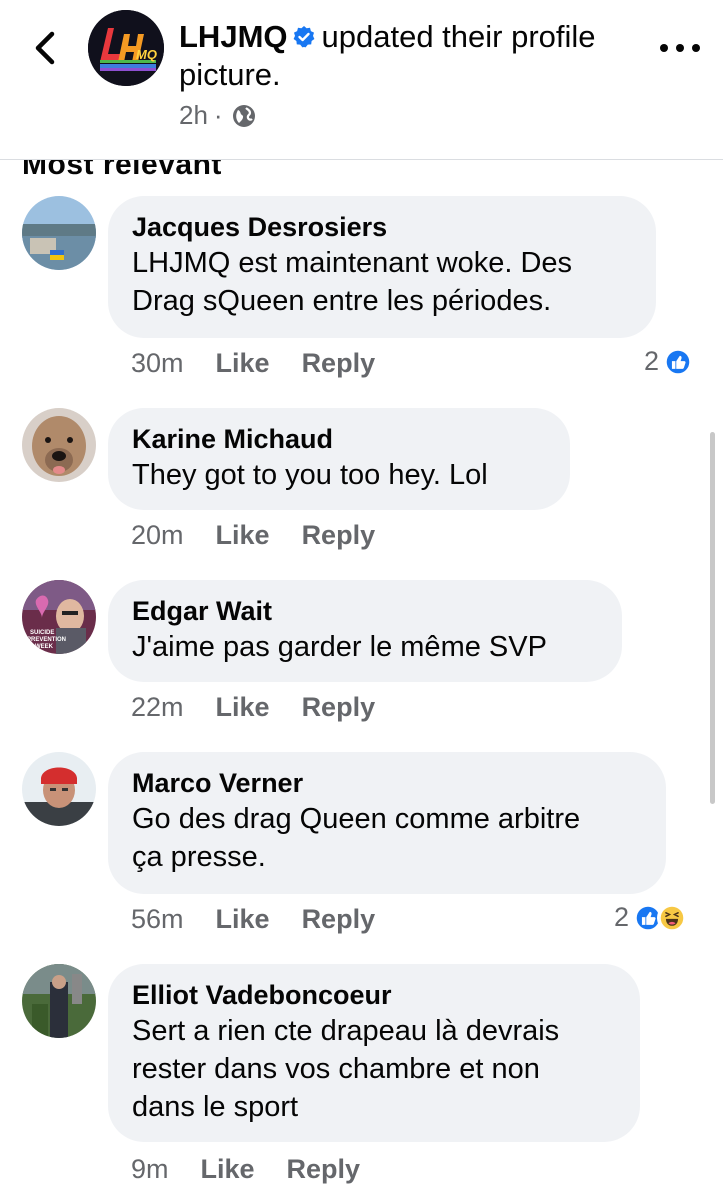  Describe the element at coordinates (44, 647) in the screenshot. I see `svg-text: WEEK` at that location.